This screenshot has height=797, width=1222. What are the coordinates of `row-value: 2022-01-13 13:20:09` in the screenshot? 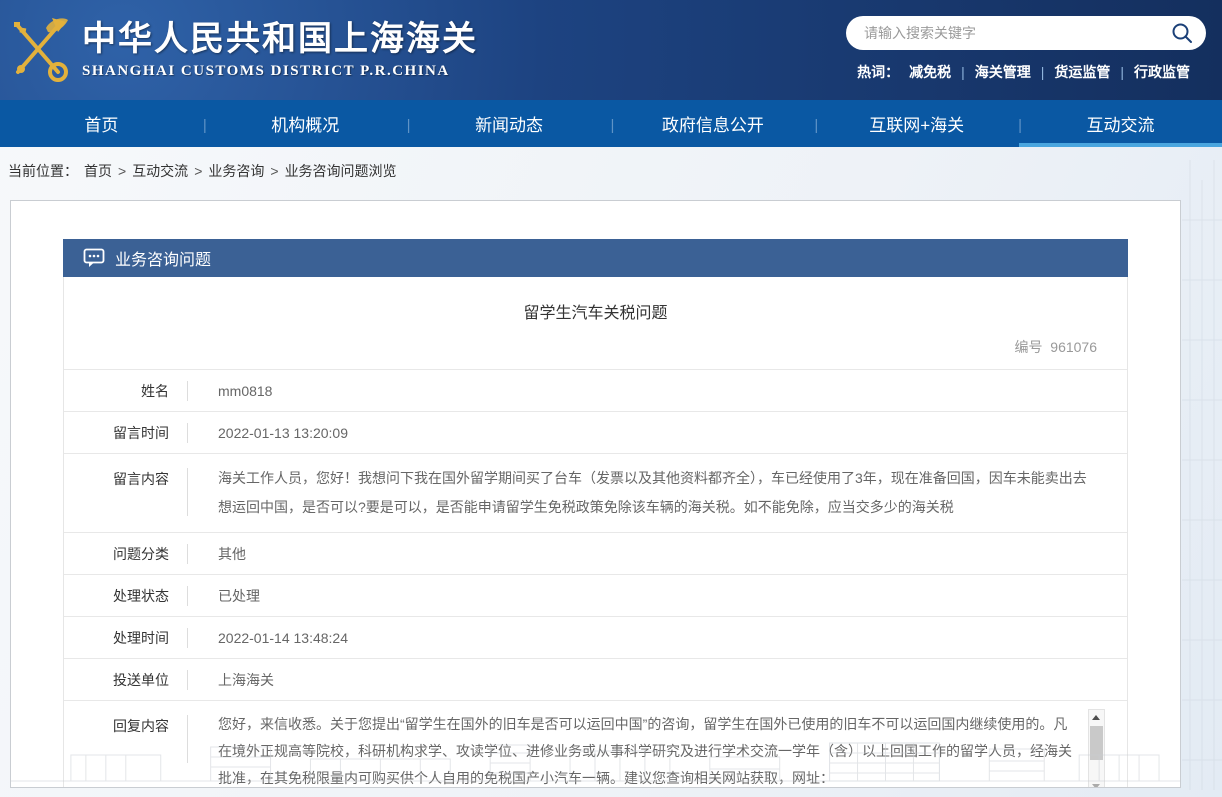 It's located at (283, 432).